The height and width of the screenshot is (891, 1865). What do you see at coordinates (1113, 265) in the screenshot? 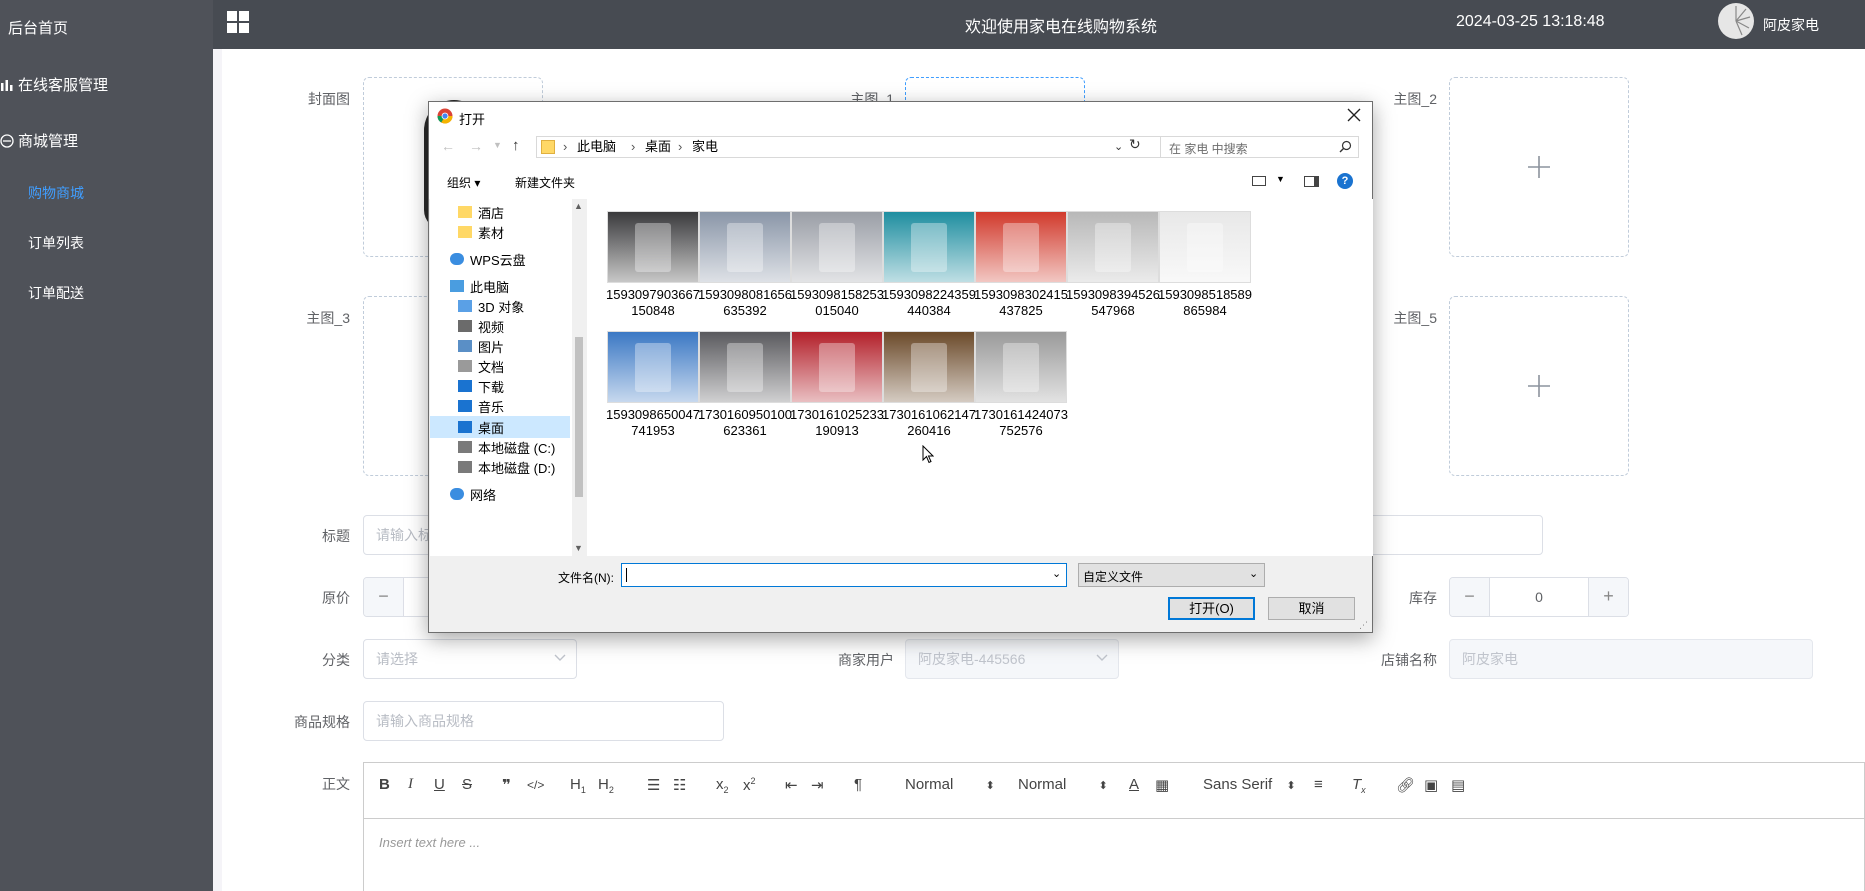
I see `file-item: 1593098394526 547968` at bounding box center [1113, 265].